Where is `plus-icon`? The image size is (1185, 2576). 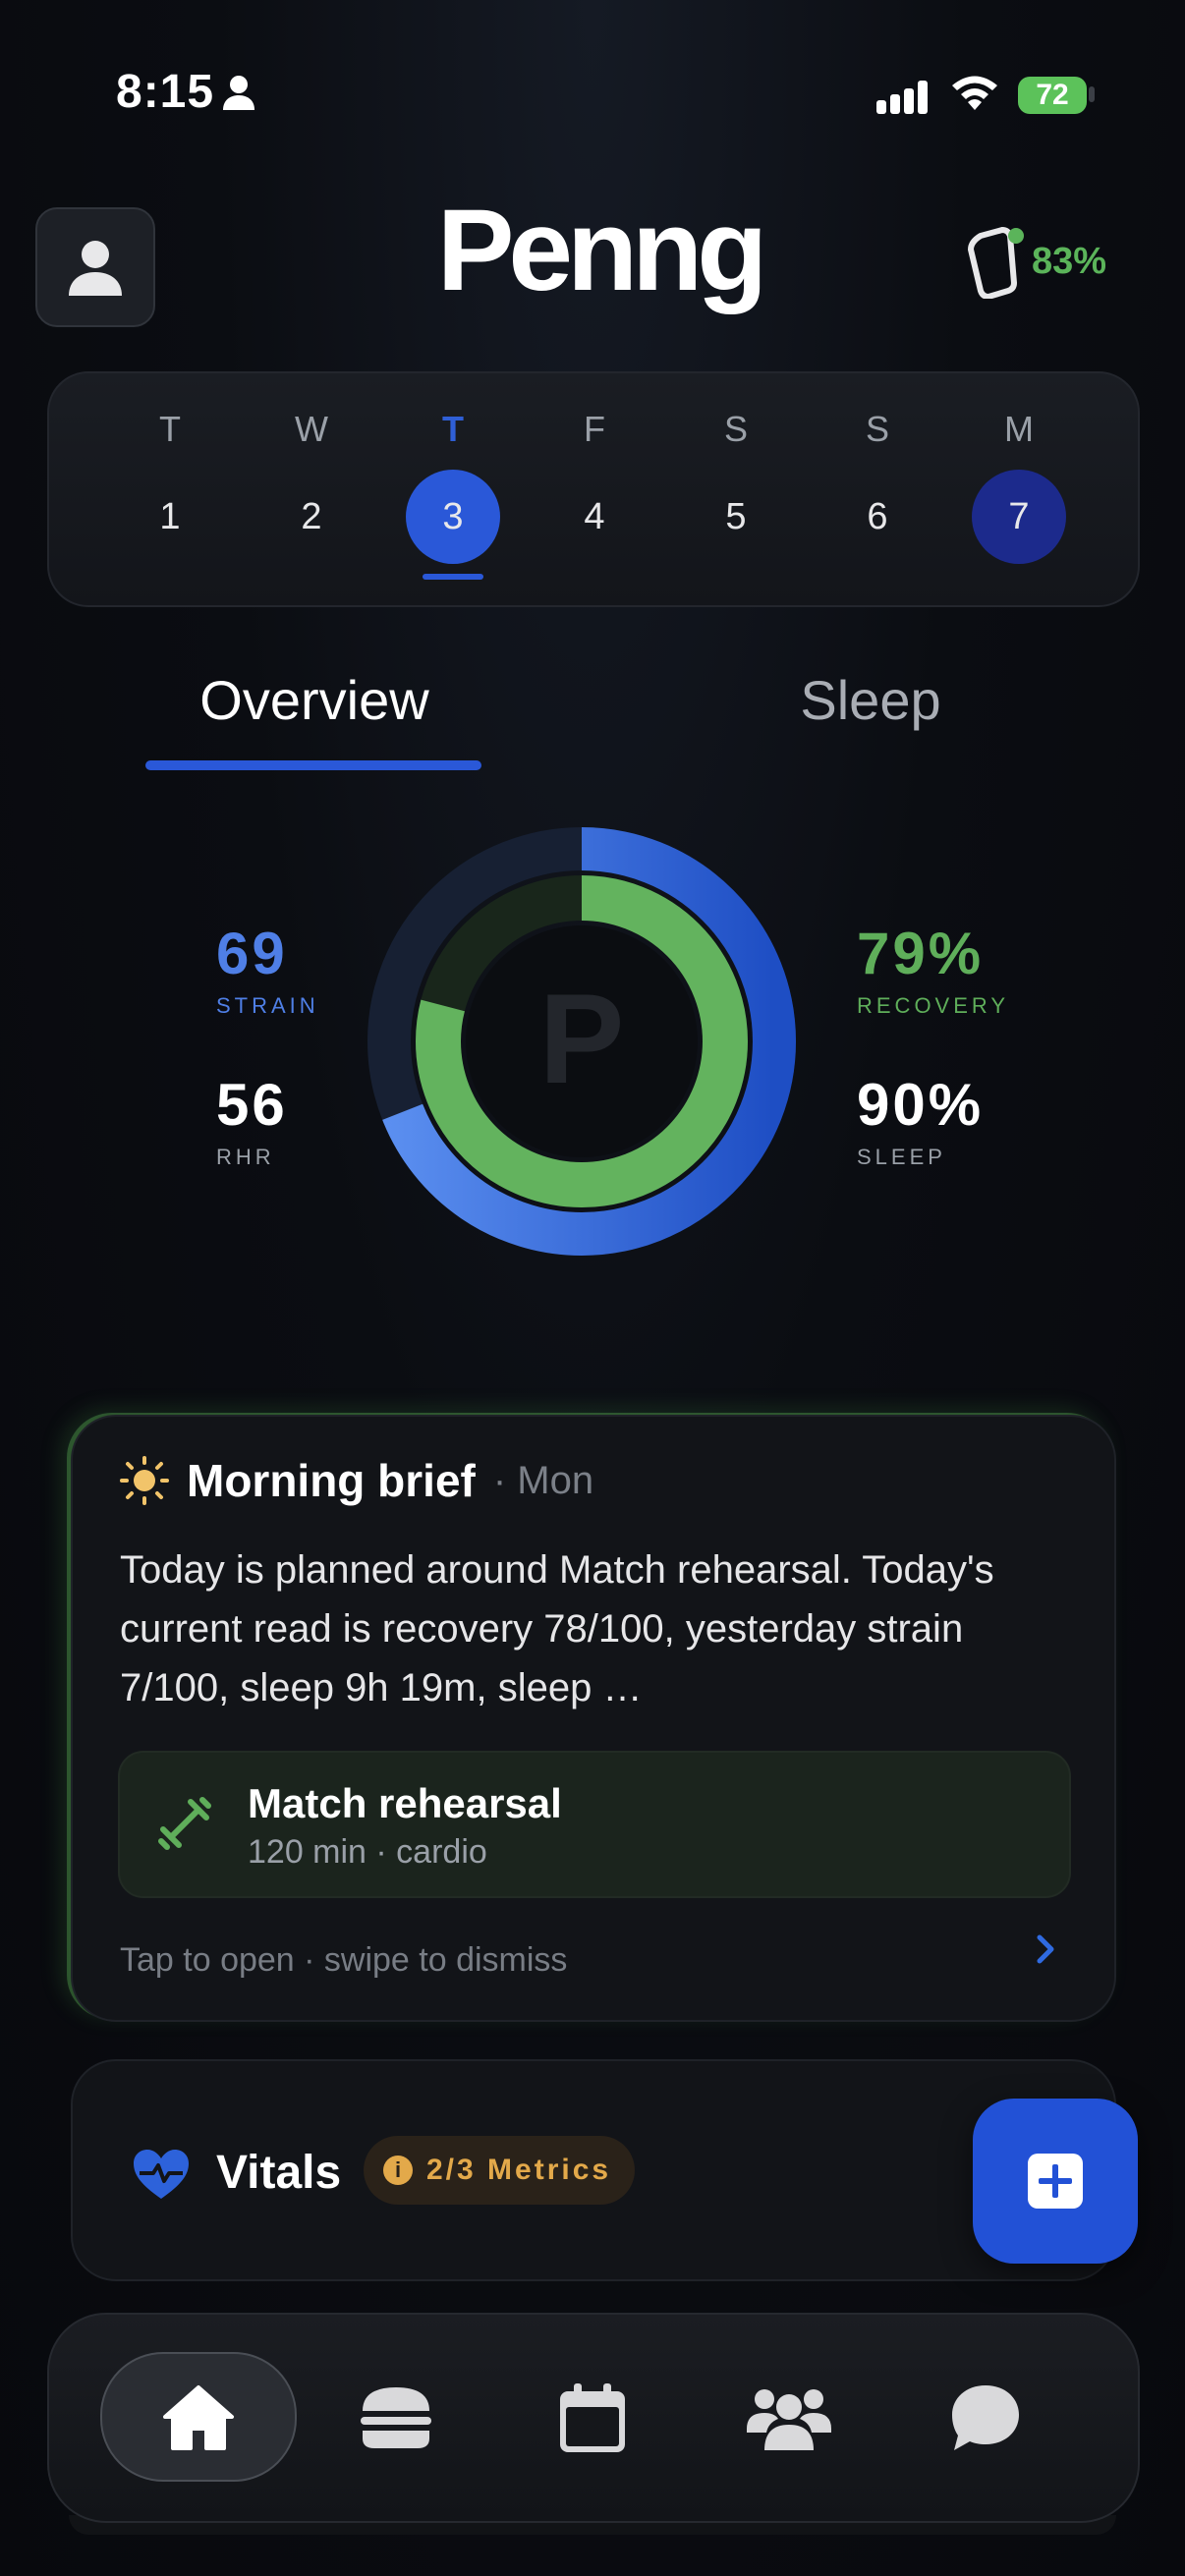
plus-icon is located at coordinates (1056, 2181).